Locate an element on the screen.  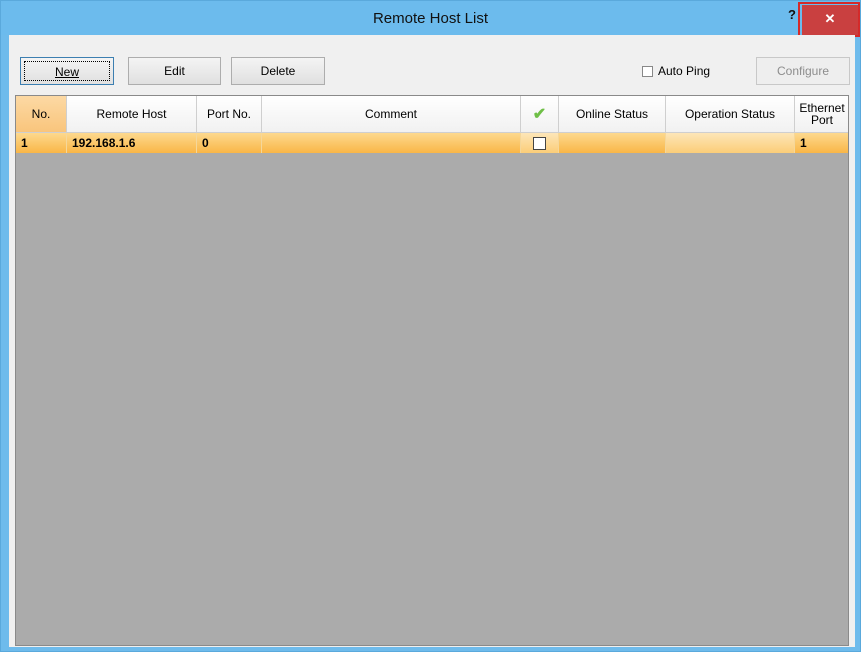
configure-button: Configure is located at coordinates (803, 71).